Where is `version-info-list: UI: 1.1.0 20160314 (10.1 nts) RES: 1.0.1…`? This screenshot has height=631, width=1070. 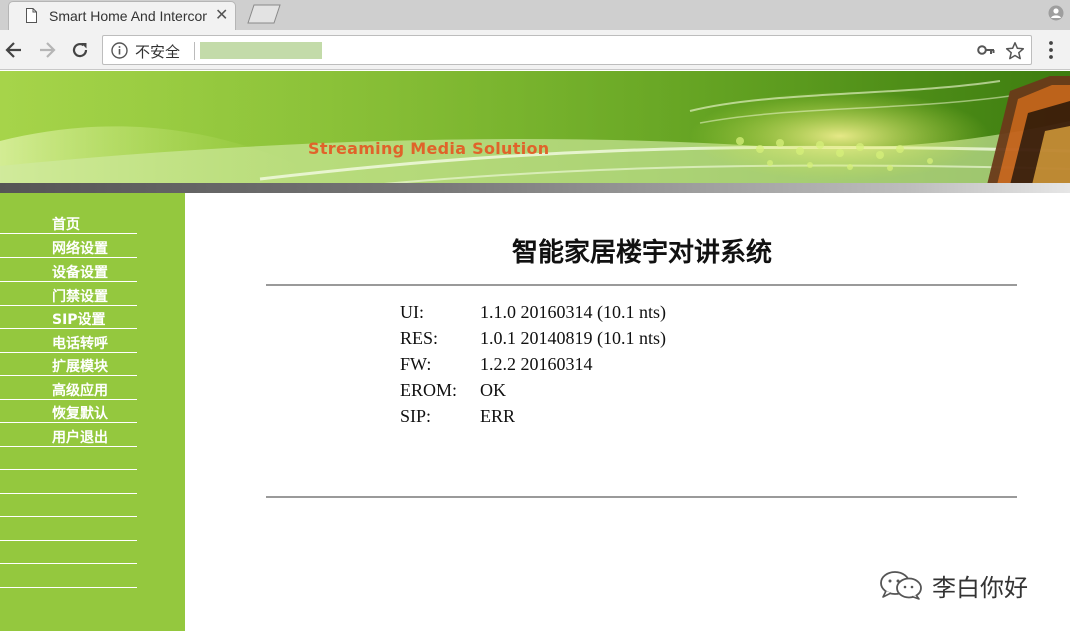 version-info-list: UI: 1.1.0 20160314 (10.1 nts) RES: 1.0.1… is located at coordinates (600, 365).